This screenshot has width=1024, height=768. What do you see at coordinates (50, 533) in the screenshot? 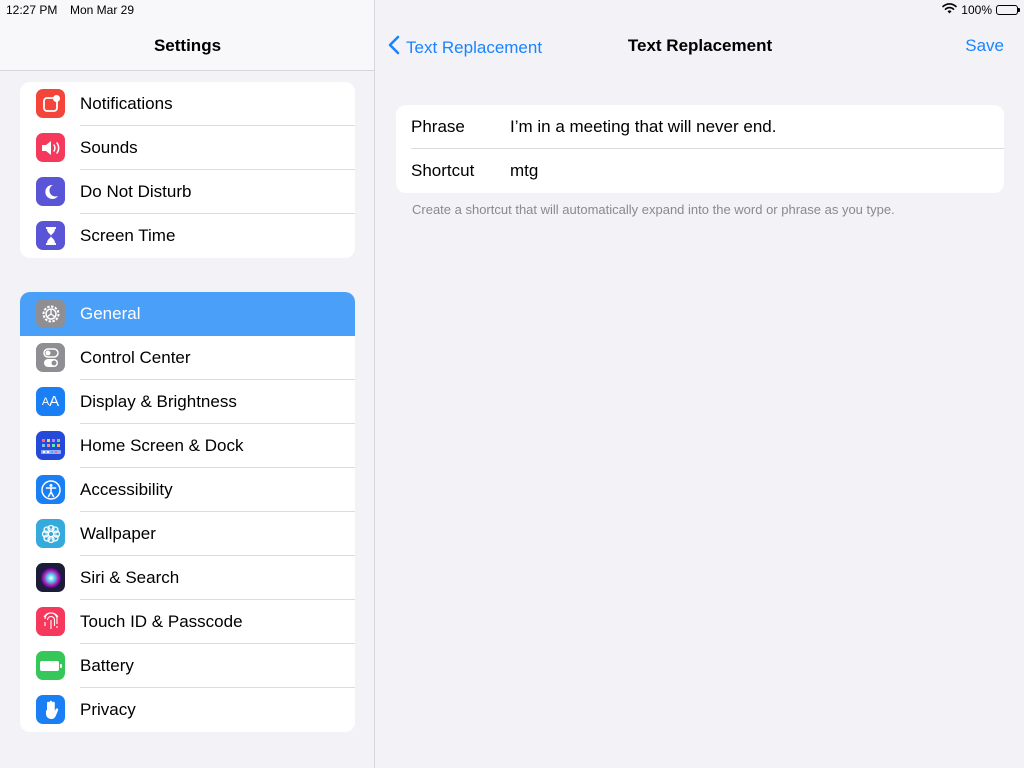
I see `flower-icon` at bounding box center [50, 533].